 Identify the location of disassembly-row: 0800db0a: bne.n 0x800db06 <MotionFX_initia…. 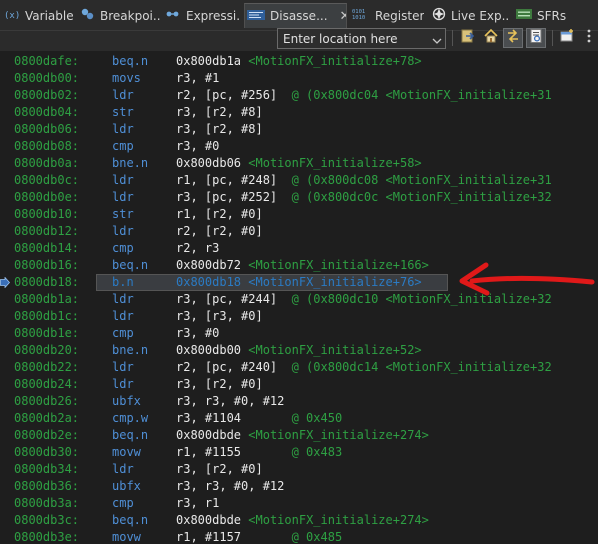
(299, 163).